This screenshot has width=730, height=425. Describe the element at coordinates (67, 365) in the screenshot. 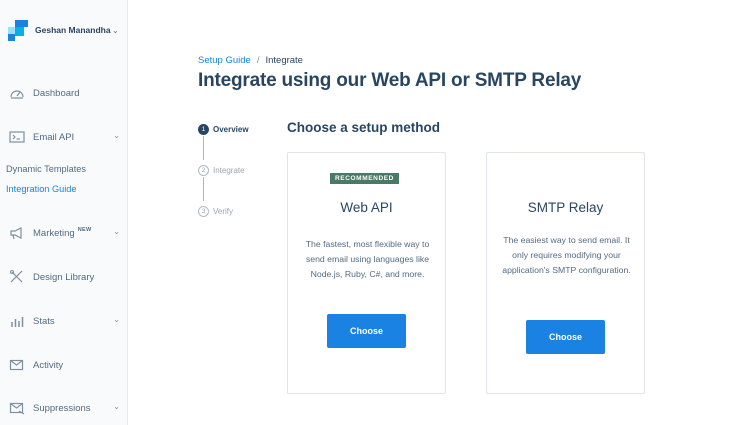

I see `sidebar-item-activity: Activity` at that location.